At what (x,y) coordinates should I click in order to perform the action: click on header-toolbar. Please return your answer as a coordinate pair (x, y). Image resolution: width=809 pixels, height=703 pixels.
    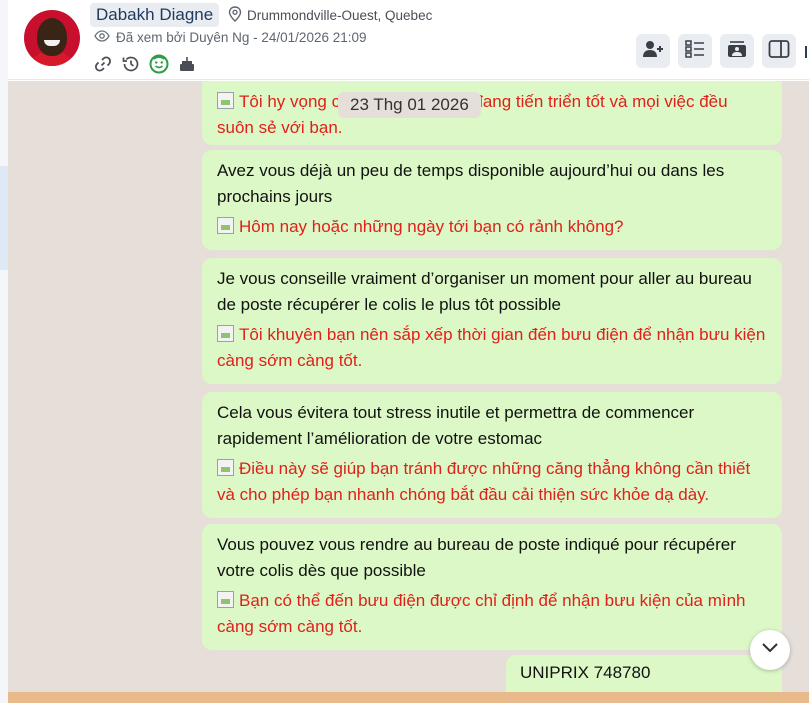
    Looking at the image, I should click on (716, 51).